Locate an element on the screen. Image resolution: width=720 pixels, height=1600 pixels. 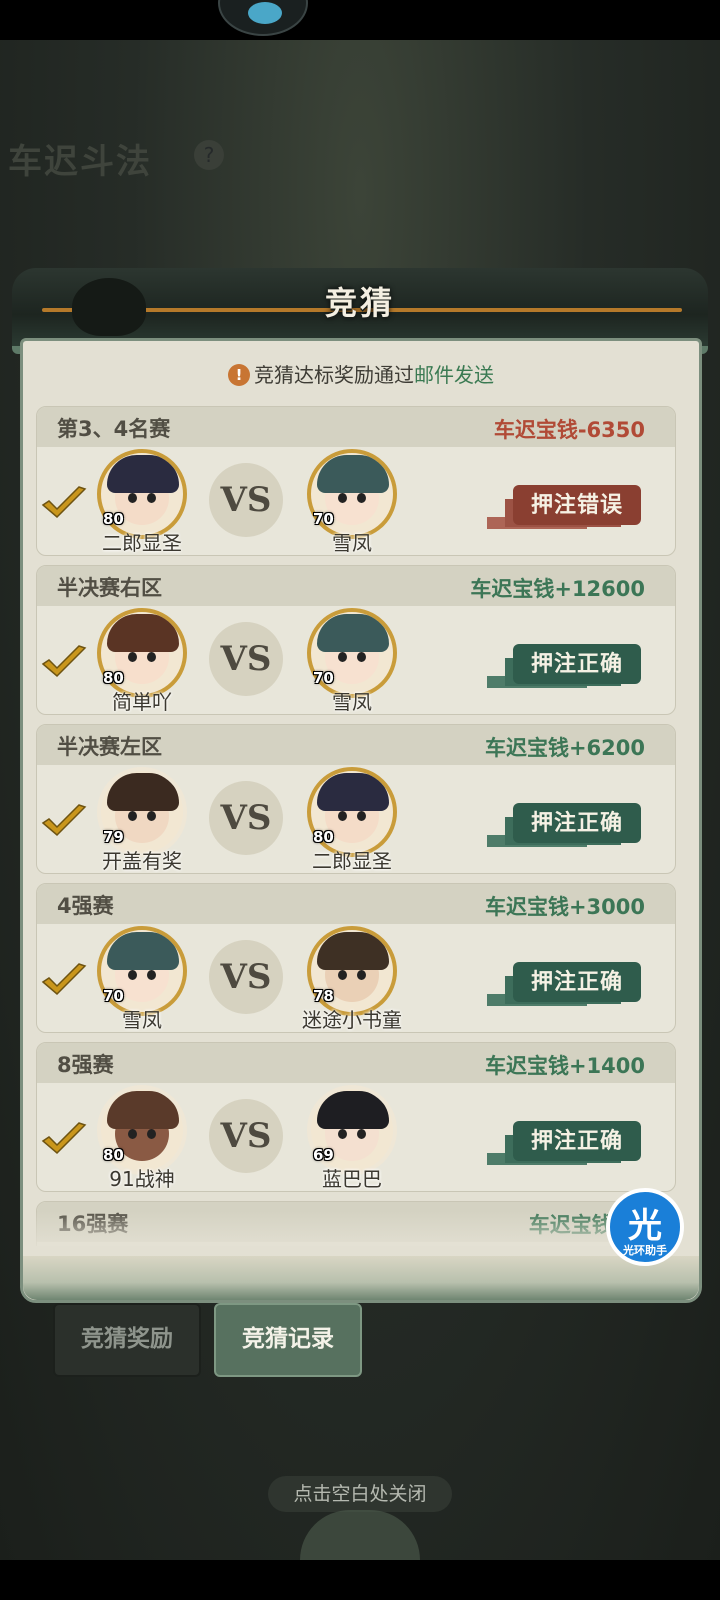
match-header: 半决赛右区 车迟宝钱+12600 is located at coordinates (356, 586).